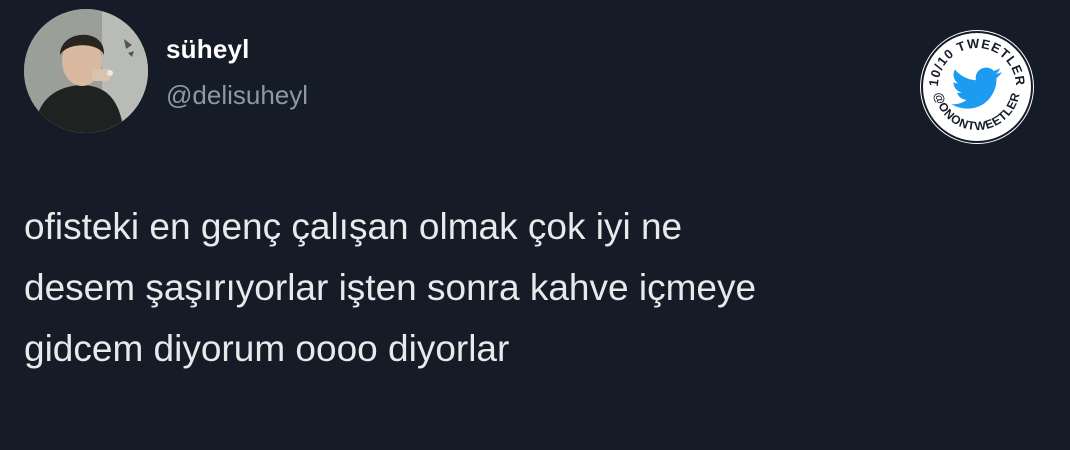  I want to click on tweet-badge-logo: 10/10 TWEETLER @ONONTWEETLER, so click(977, 87).